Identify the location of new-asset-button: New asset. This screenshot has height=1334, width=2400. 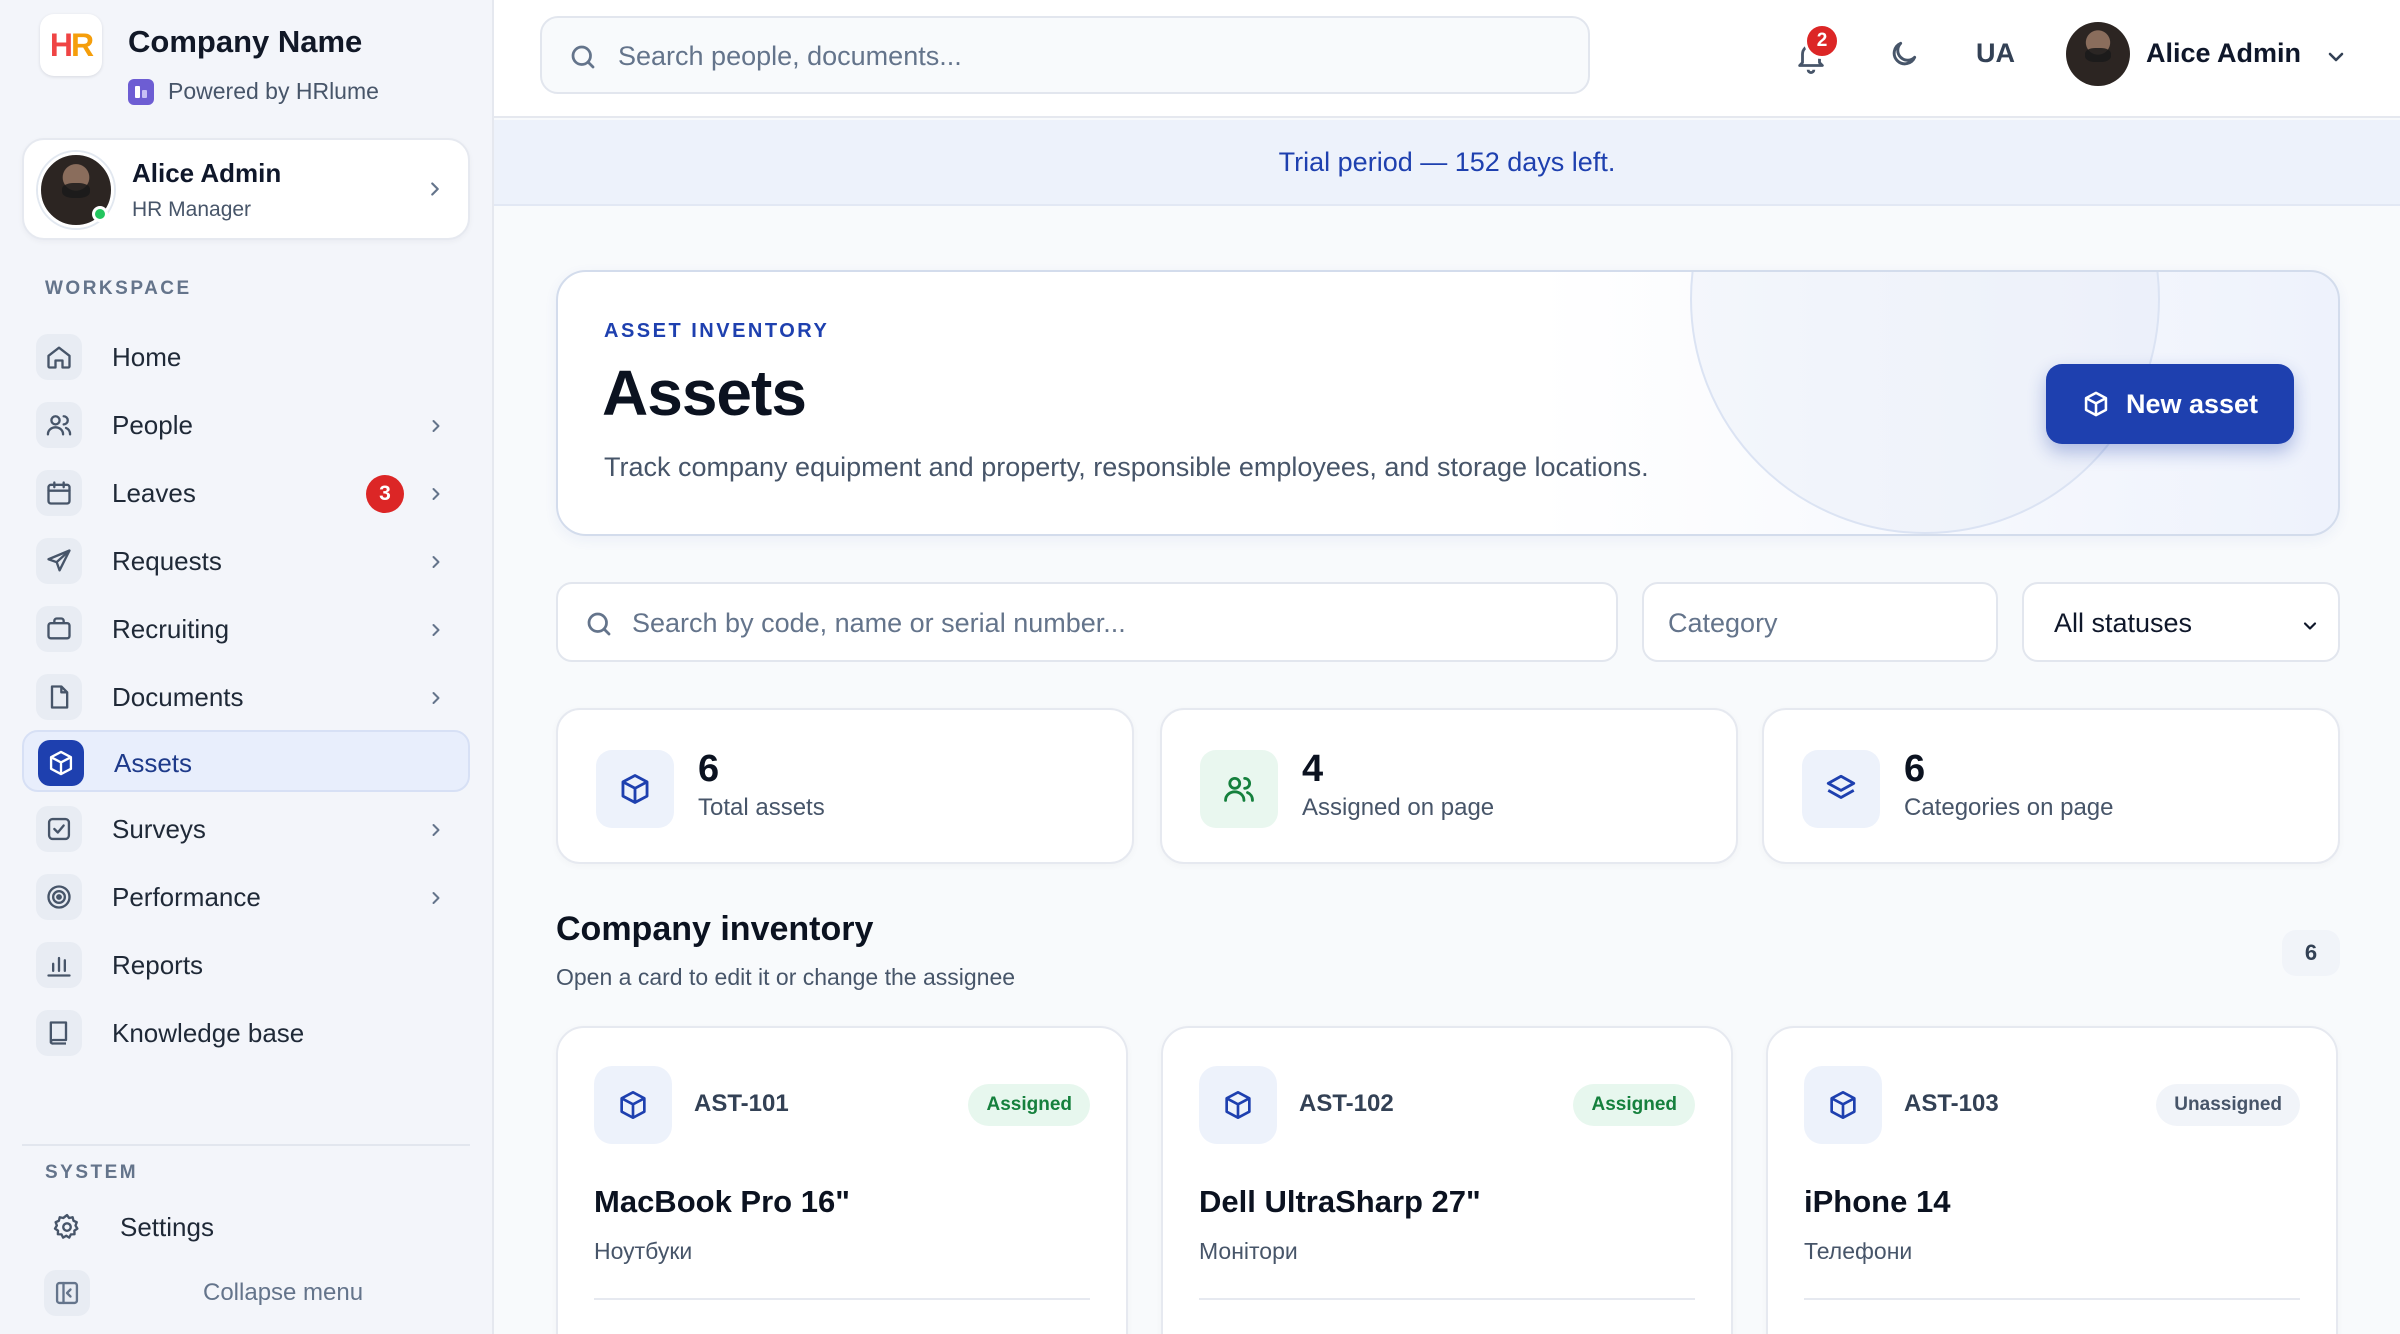
(2170, 404).